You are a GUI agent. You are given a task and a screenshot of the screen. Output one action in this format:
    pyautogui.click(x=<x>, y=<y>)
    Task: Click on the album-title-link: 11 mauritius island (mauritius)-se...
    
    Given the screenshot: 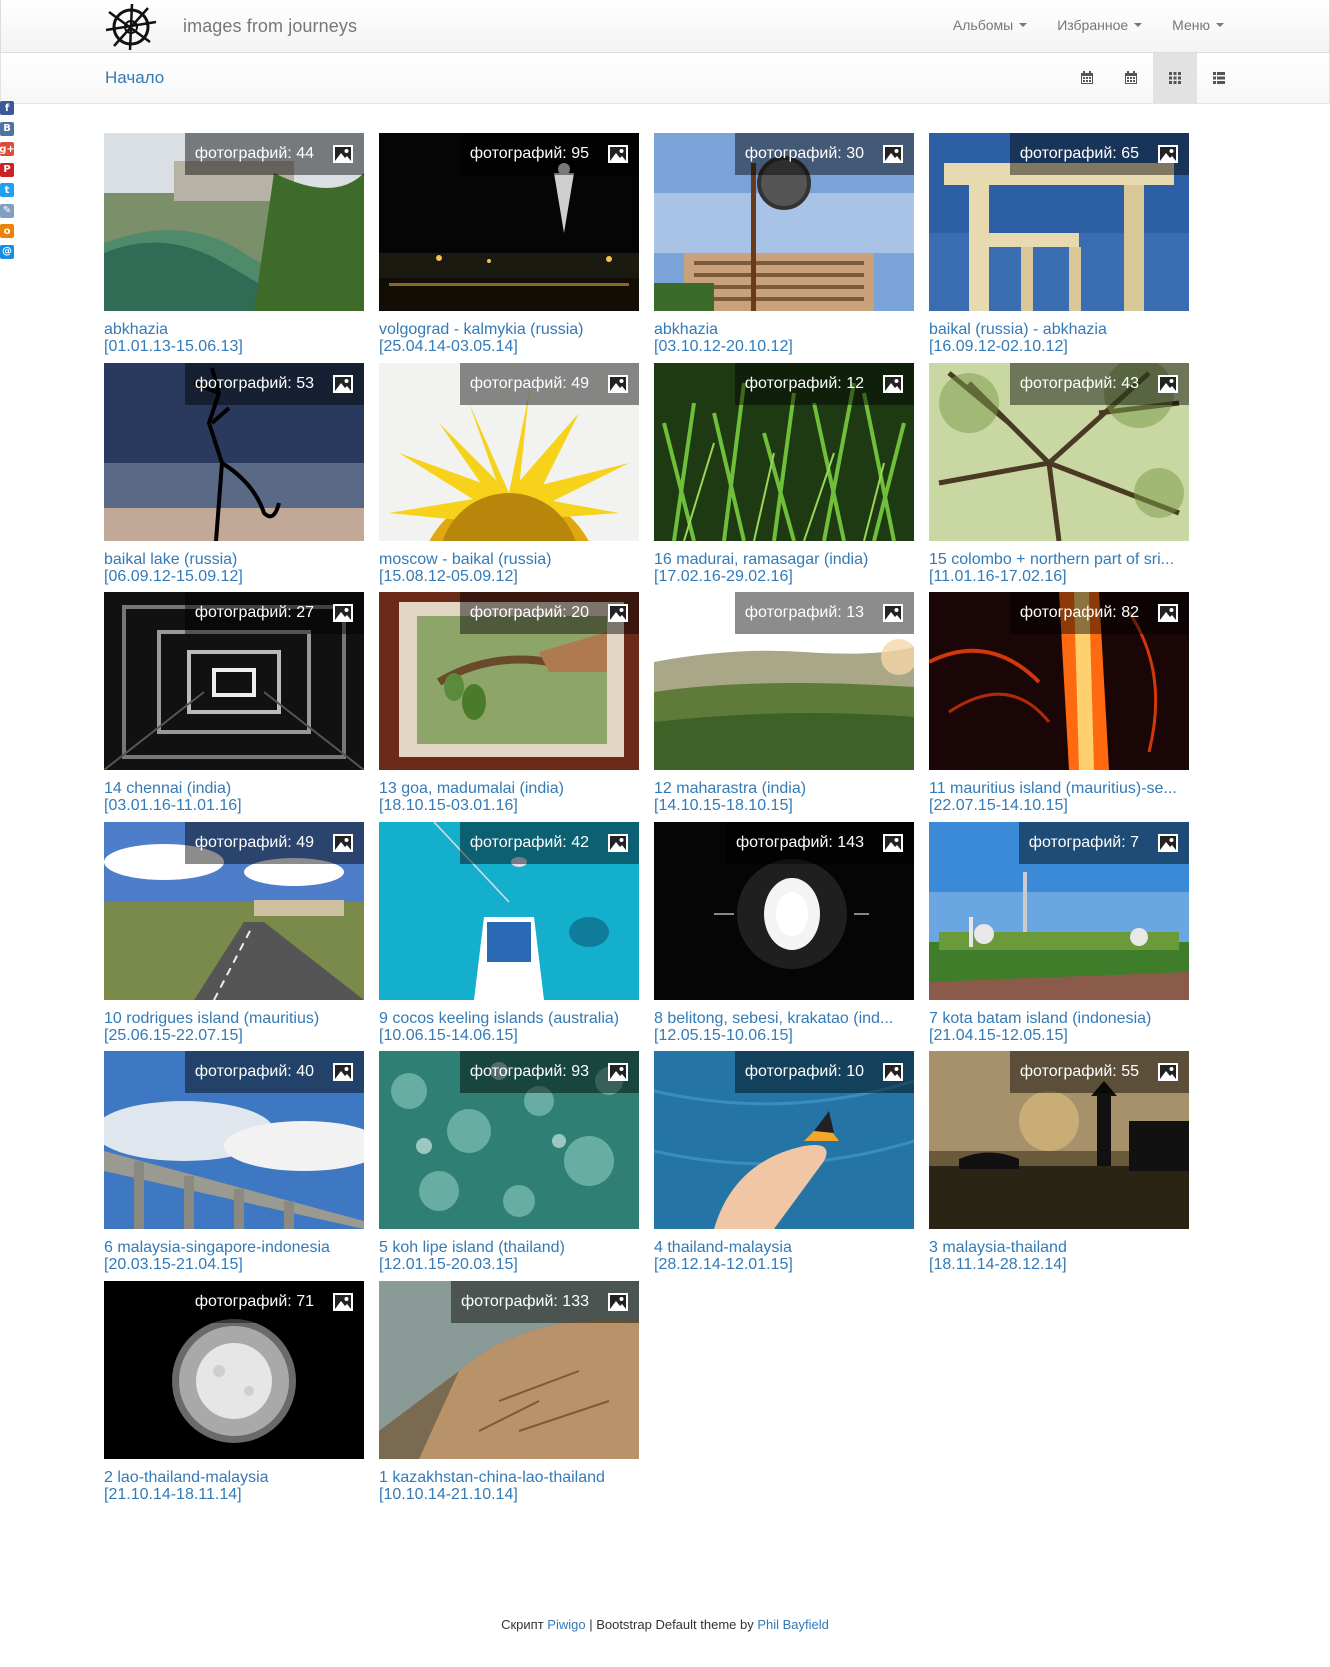 What is the action you would take?
    pyautogui.click(x=1054, y=788)
    